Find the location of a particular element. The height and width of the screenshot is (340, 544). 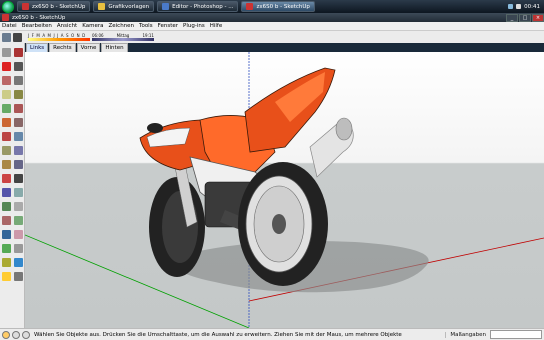

tape-measure-icon is located at coordinates (6, 150).